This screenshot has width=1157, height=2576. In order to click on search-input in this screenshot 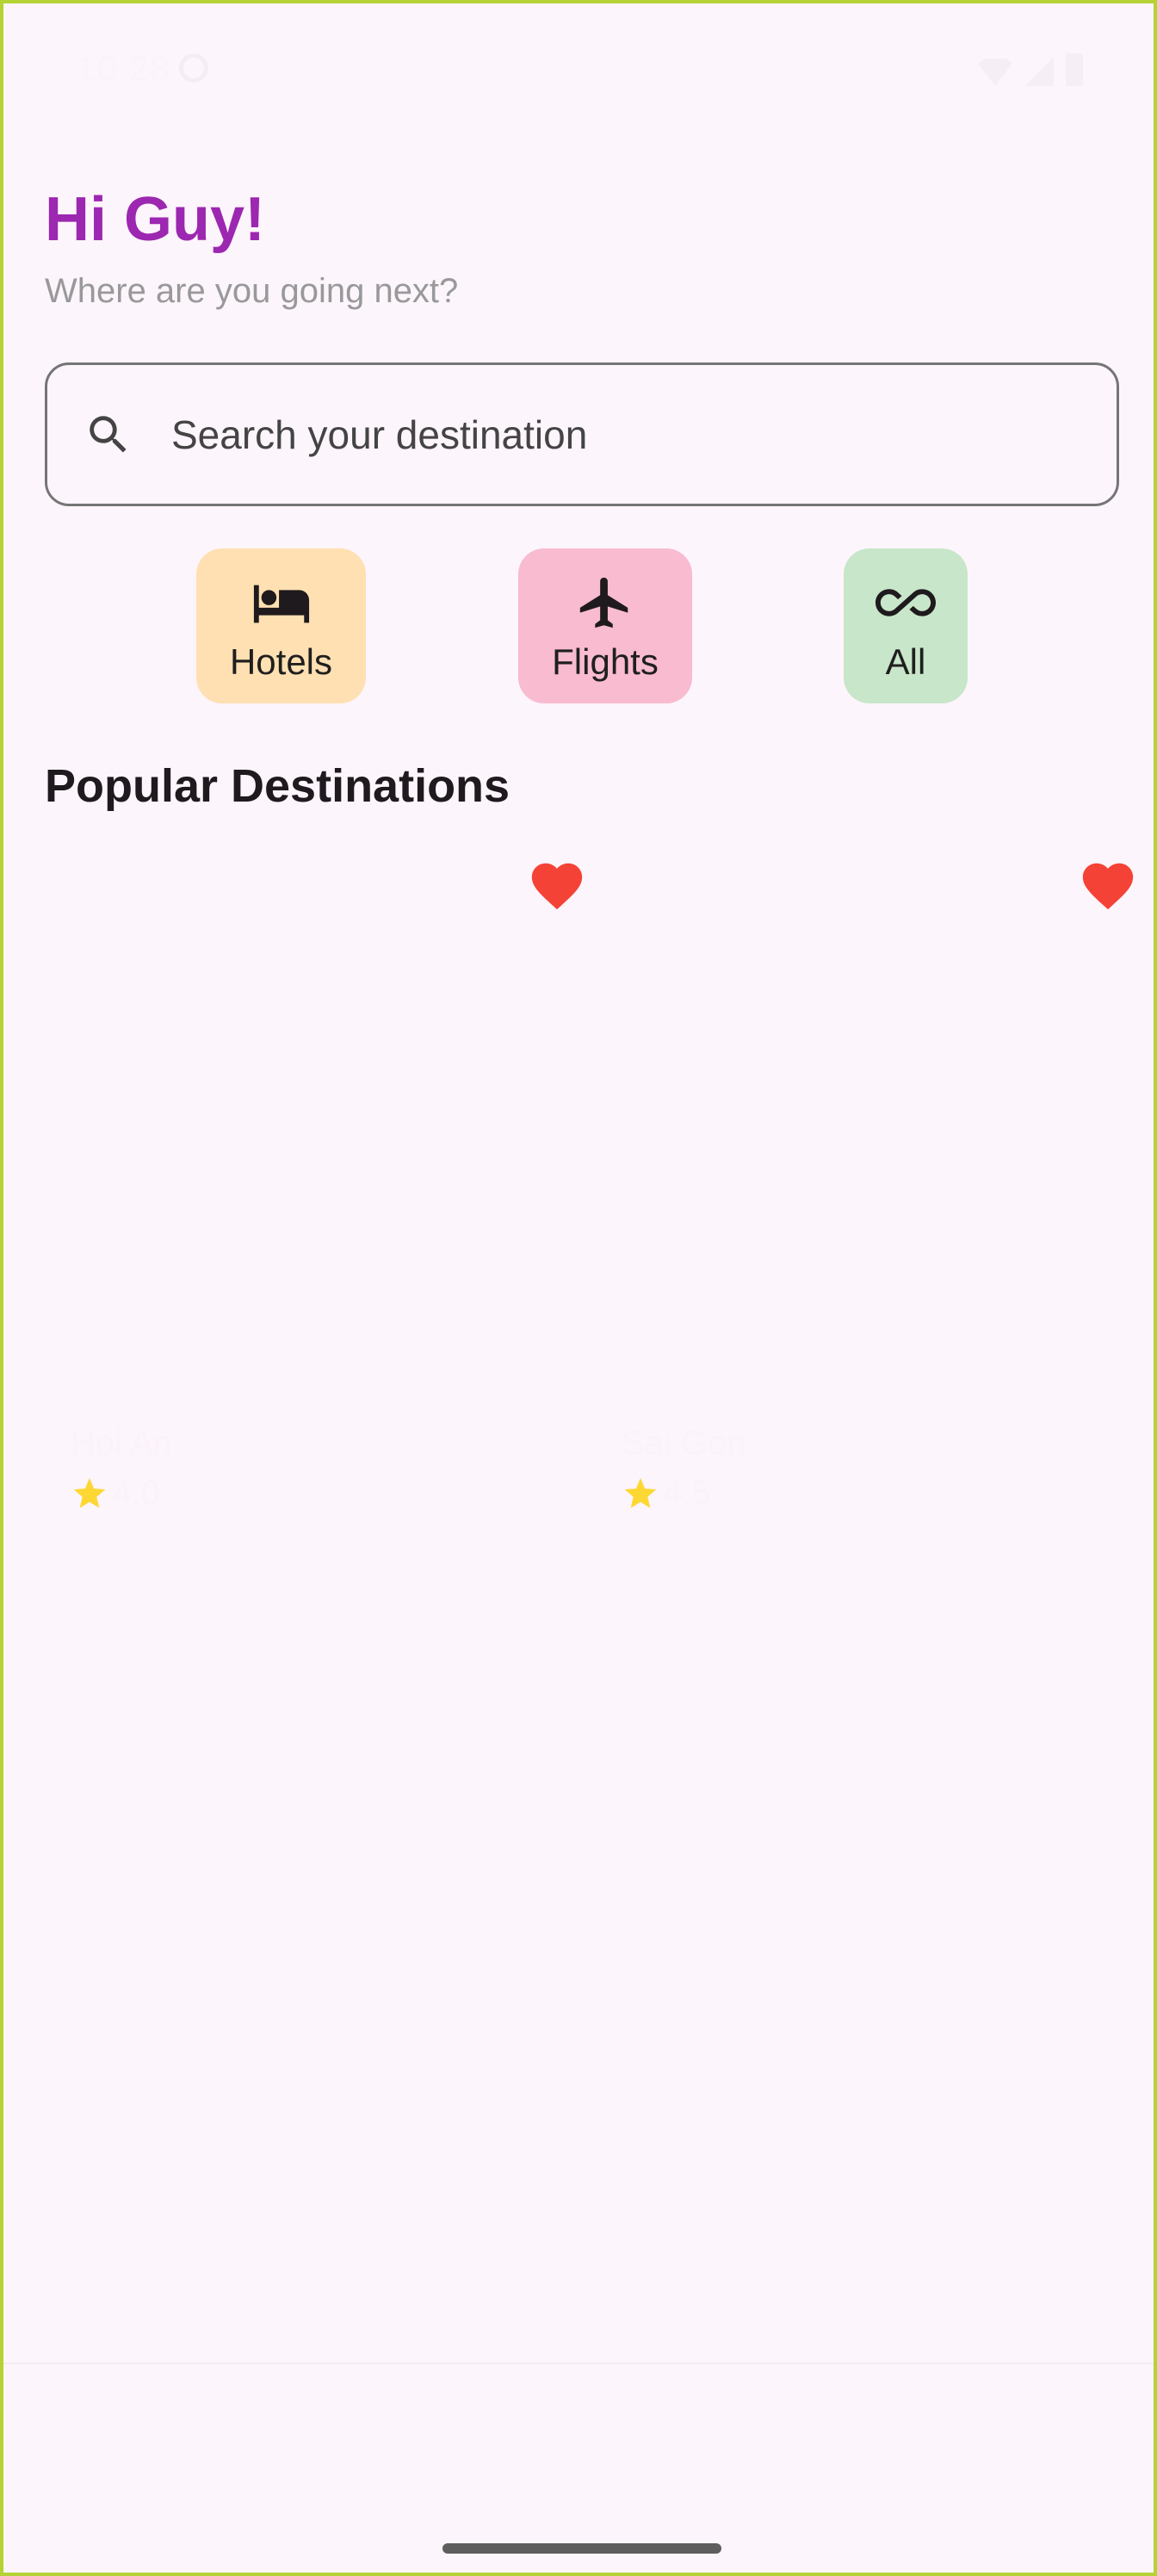, I will do `click(627, 434)`.